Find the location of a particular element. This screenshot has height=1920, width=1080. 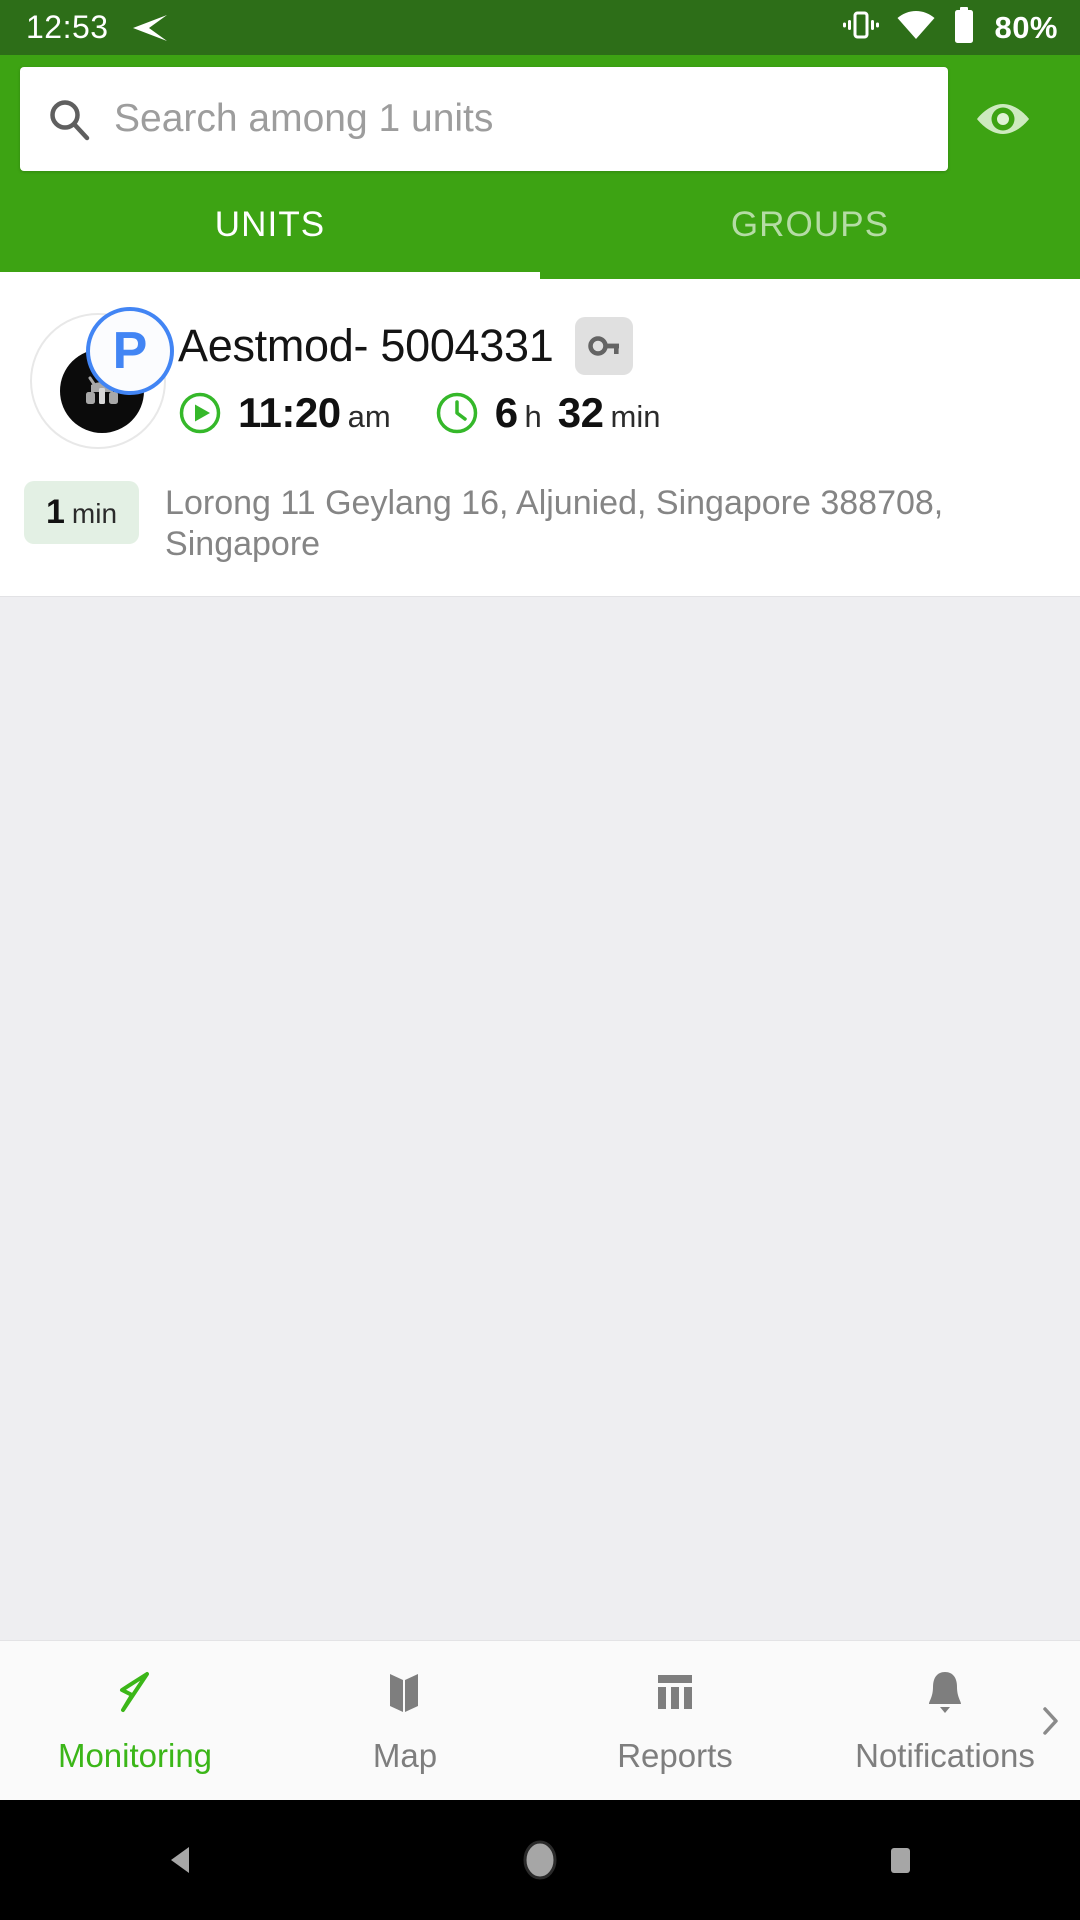

duration-hours-unit: h is located at coordinates (533, 416).